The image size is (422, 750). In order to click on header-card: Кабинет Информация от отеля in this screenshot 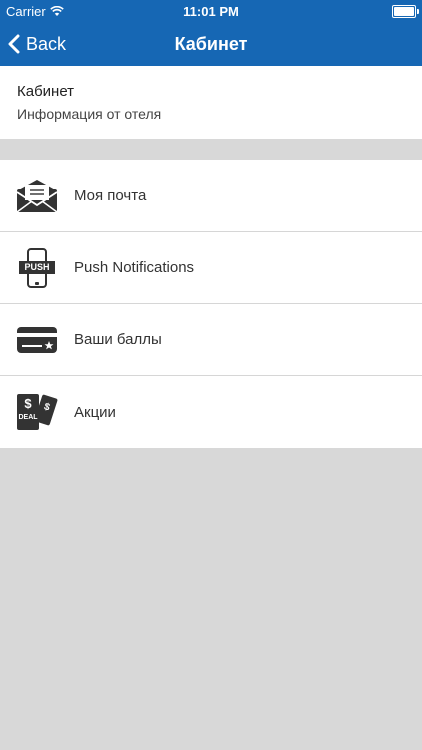, I will do `click(211, 102)`.